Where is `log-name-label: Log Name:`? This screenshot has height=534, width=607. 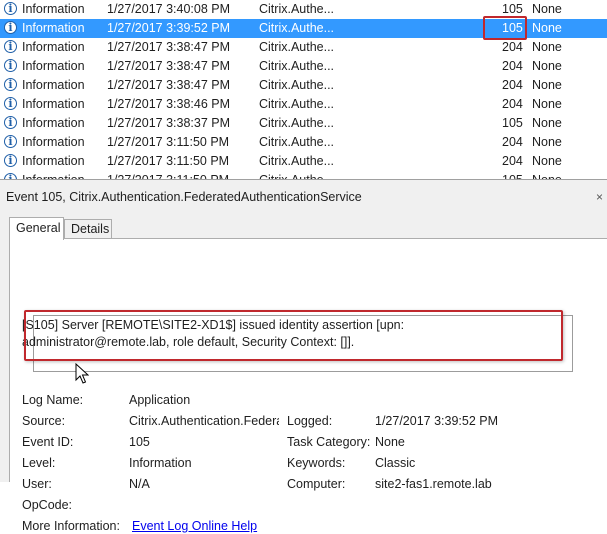
log-name-label: Log Name: is located at coordinates (53, 400).